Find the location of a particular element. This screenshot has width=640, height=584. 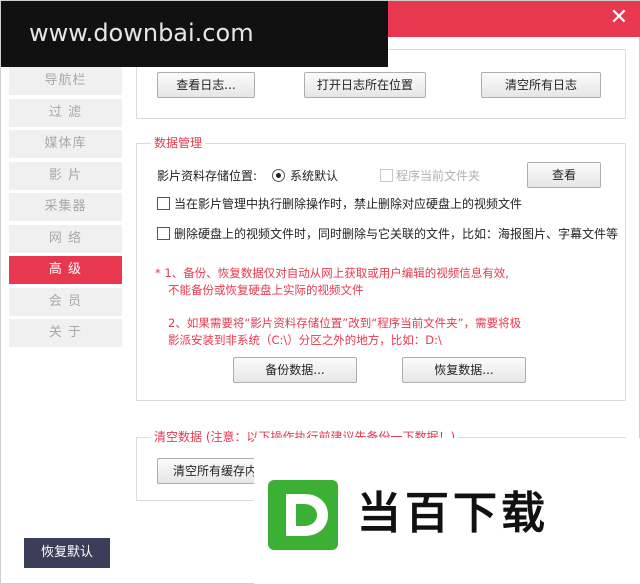

option-program-folder-label: 程序当前文件夹 is located at coordinates (438, 176).